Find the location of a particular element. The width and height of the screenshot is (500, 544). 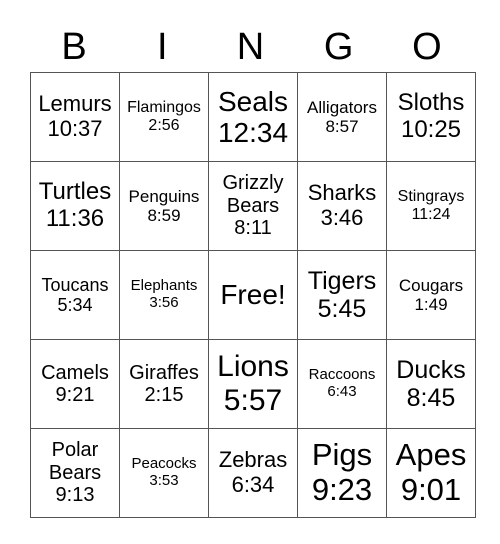

cell-label: Flamingos 2:56 is located at coordinates (164, 116).